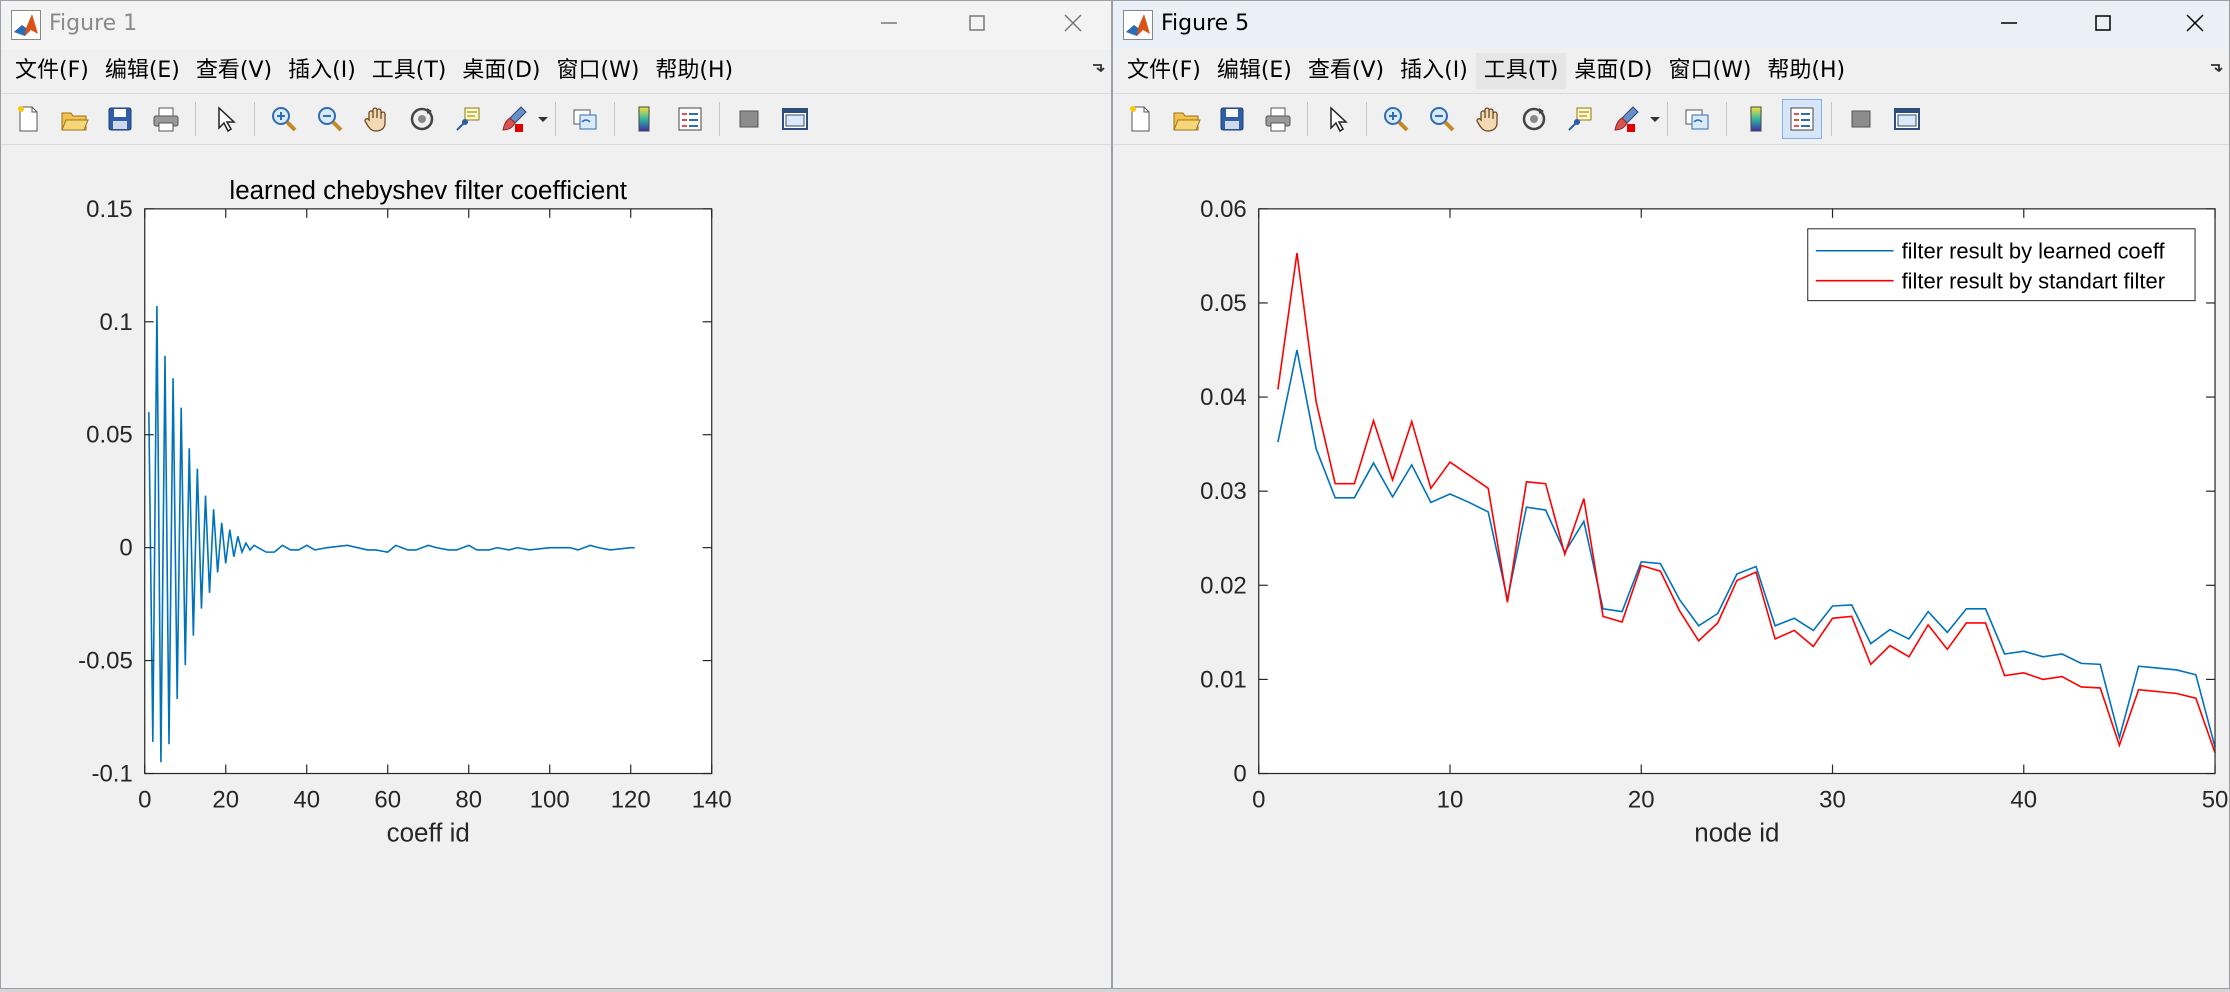  I want to click on zoom-out-icon, so click(330, 119).